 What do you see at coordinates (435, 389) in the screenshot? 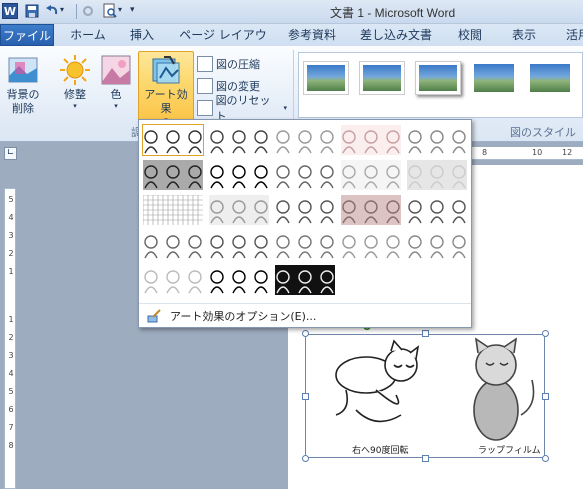
I see `cat-illustration` at bounding box center [435, 389].